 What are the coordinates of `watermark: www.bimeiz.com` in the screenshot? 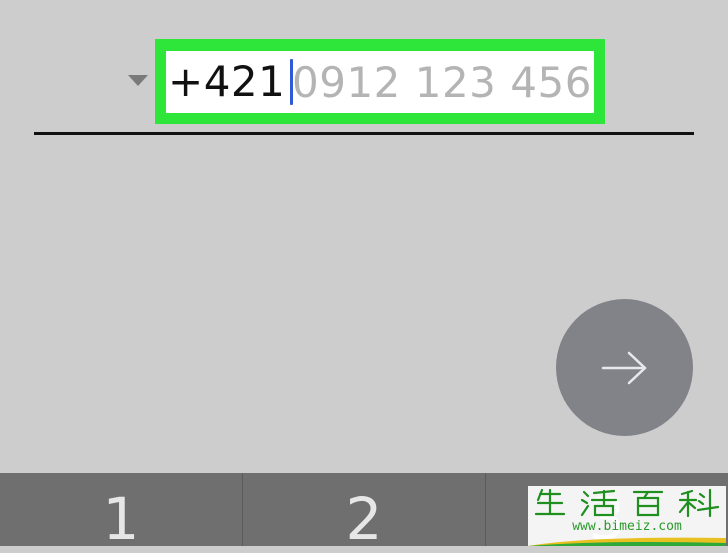 It's located at (627, 516).